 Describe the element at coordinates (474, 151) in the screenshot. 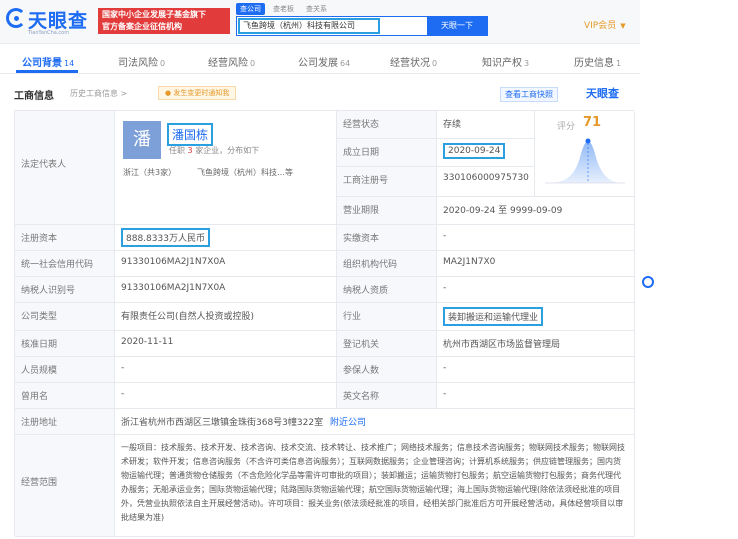

I see `estab-value: 2020-09-24` at that location.